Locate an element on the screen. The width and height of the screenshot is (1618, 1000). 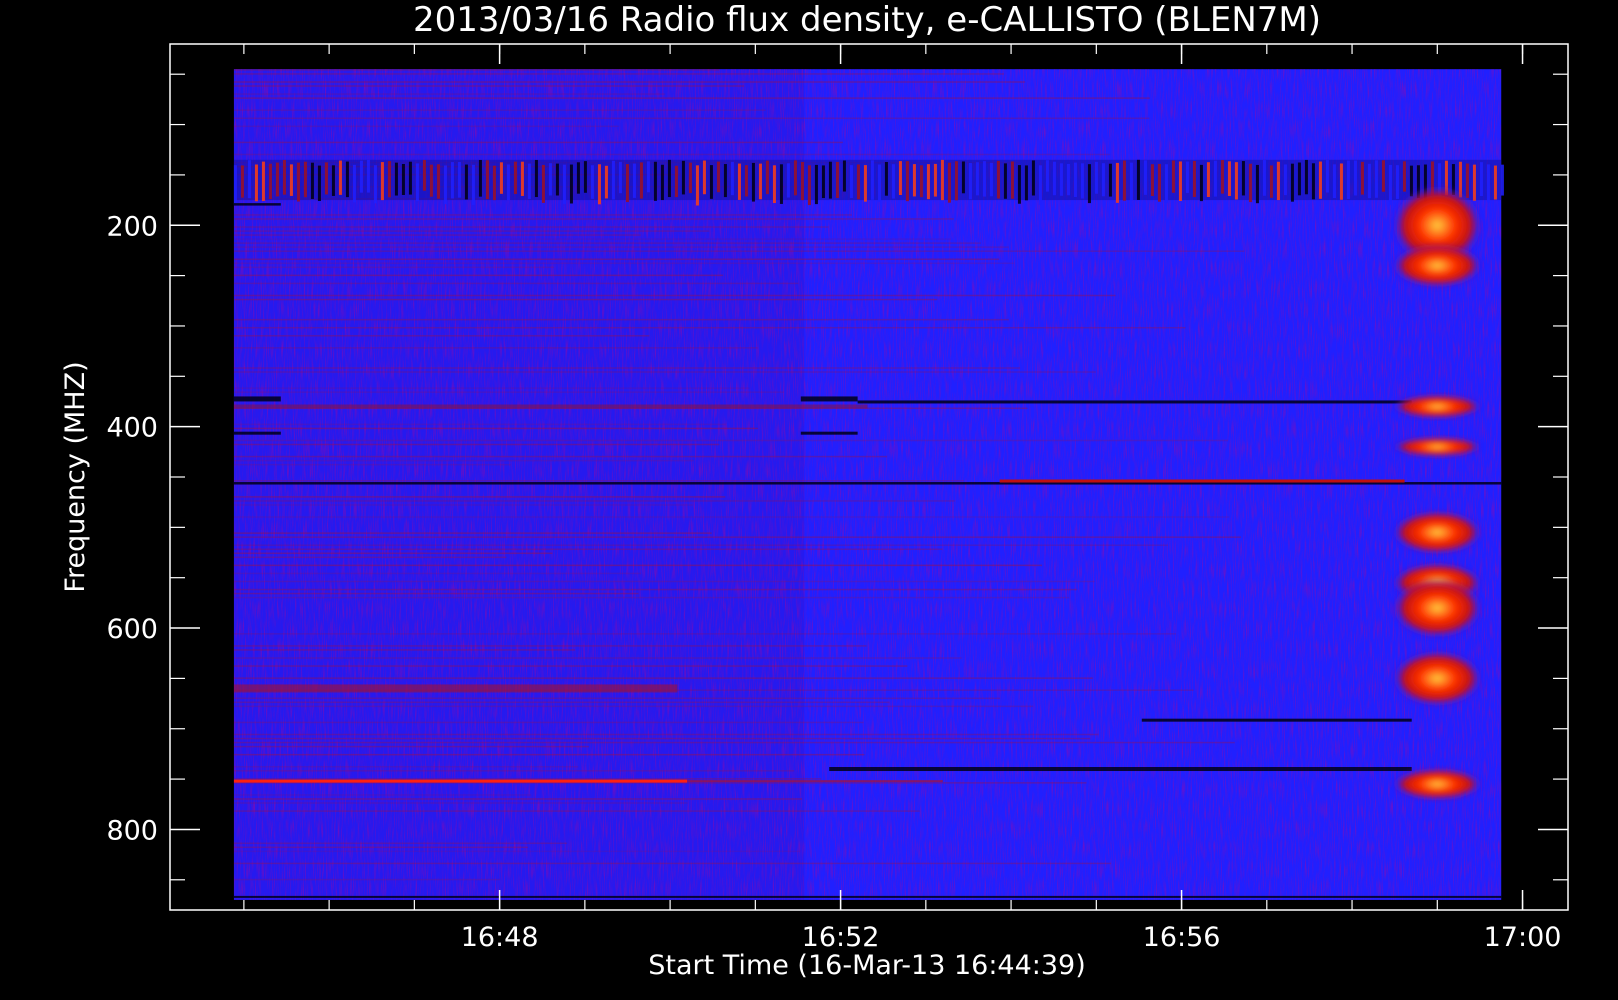
dark-band is located at coordinates (257, 433).